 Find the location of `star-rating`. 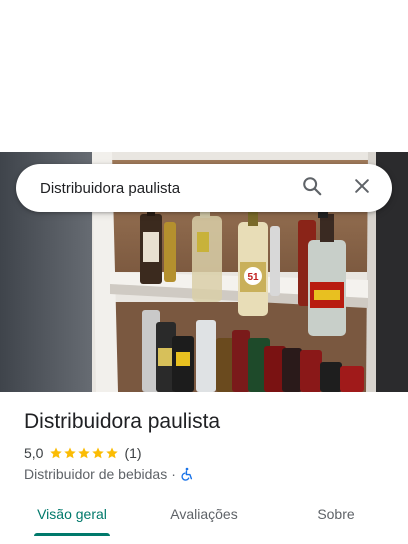

star-rating is located at coordinates (84, 453).